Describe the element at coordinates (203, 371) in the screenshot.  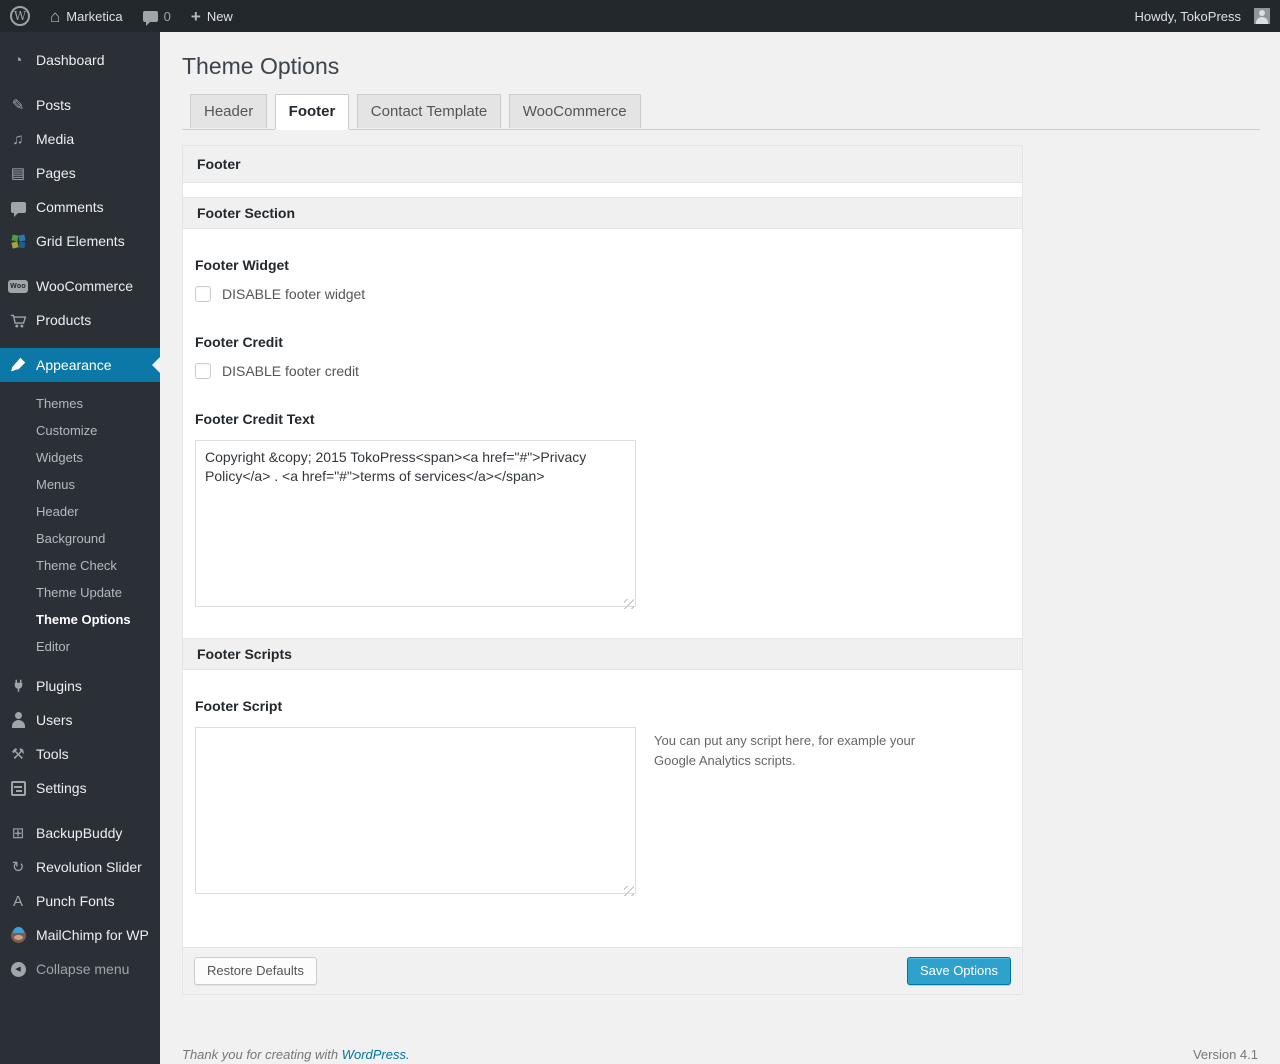
I see `footer-credit-checkbox` at that location.